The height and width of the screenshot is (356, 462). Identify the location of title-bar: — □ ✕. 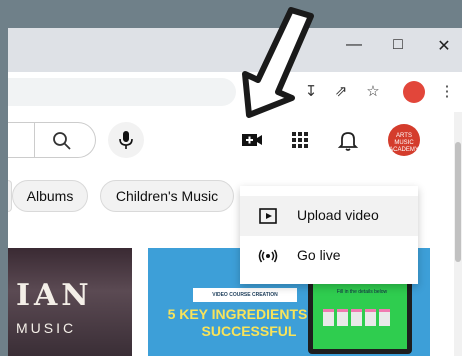
(235, 50).